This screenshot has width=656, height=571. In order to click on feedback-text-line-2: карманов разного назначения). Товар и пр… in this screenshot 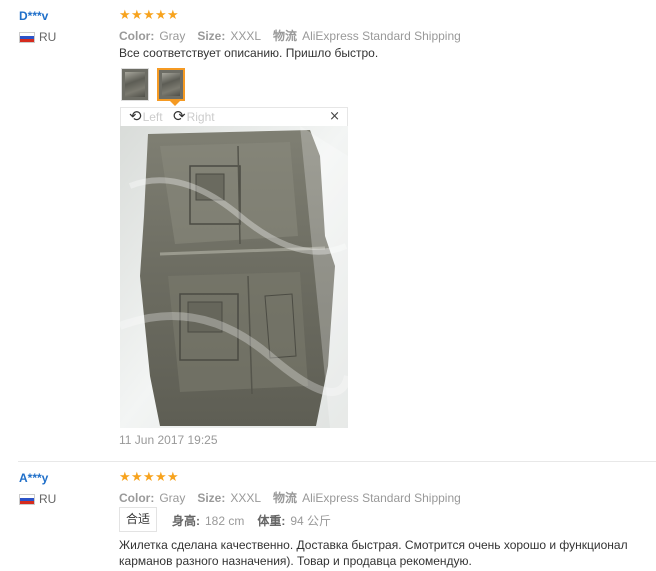, I will do `click(295, 561)`.